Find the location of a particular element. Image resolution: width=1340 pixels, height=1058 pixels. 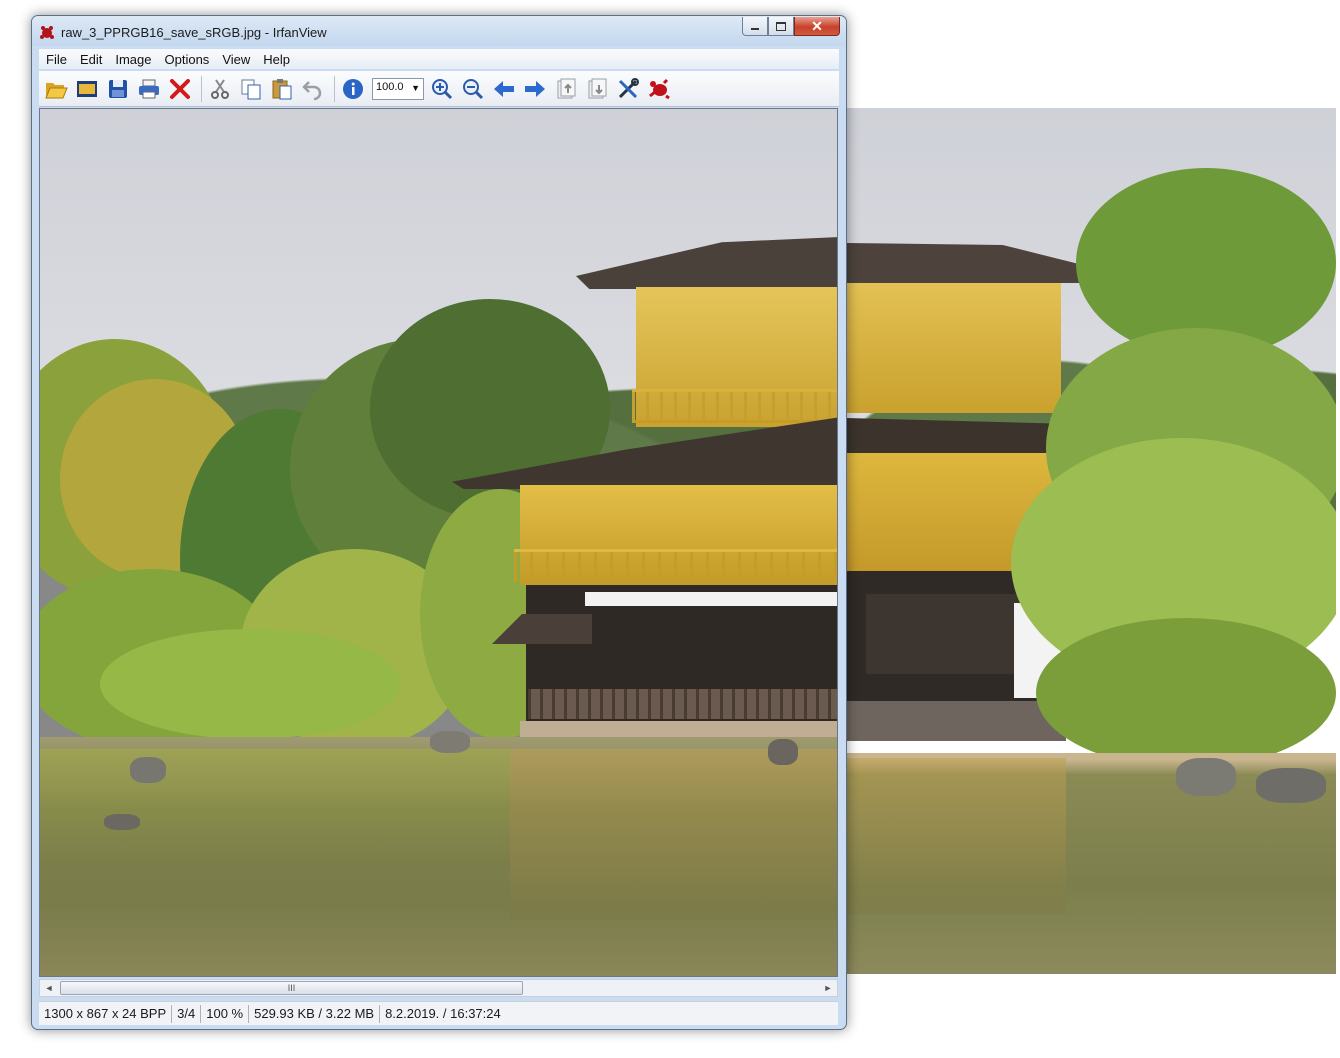

zoom-out-icon is located at coordinates (473, 88).